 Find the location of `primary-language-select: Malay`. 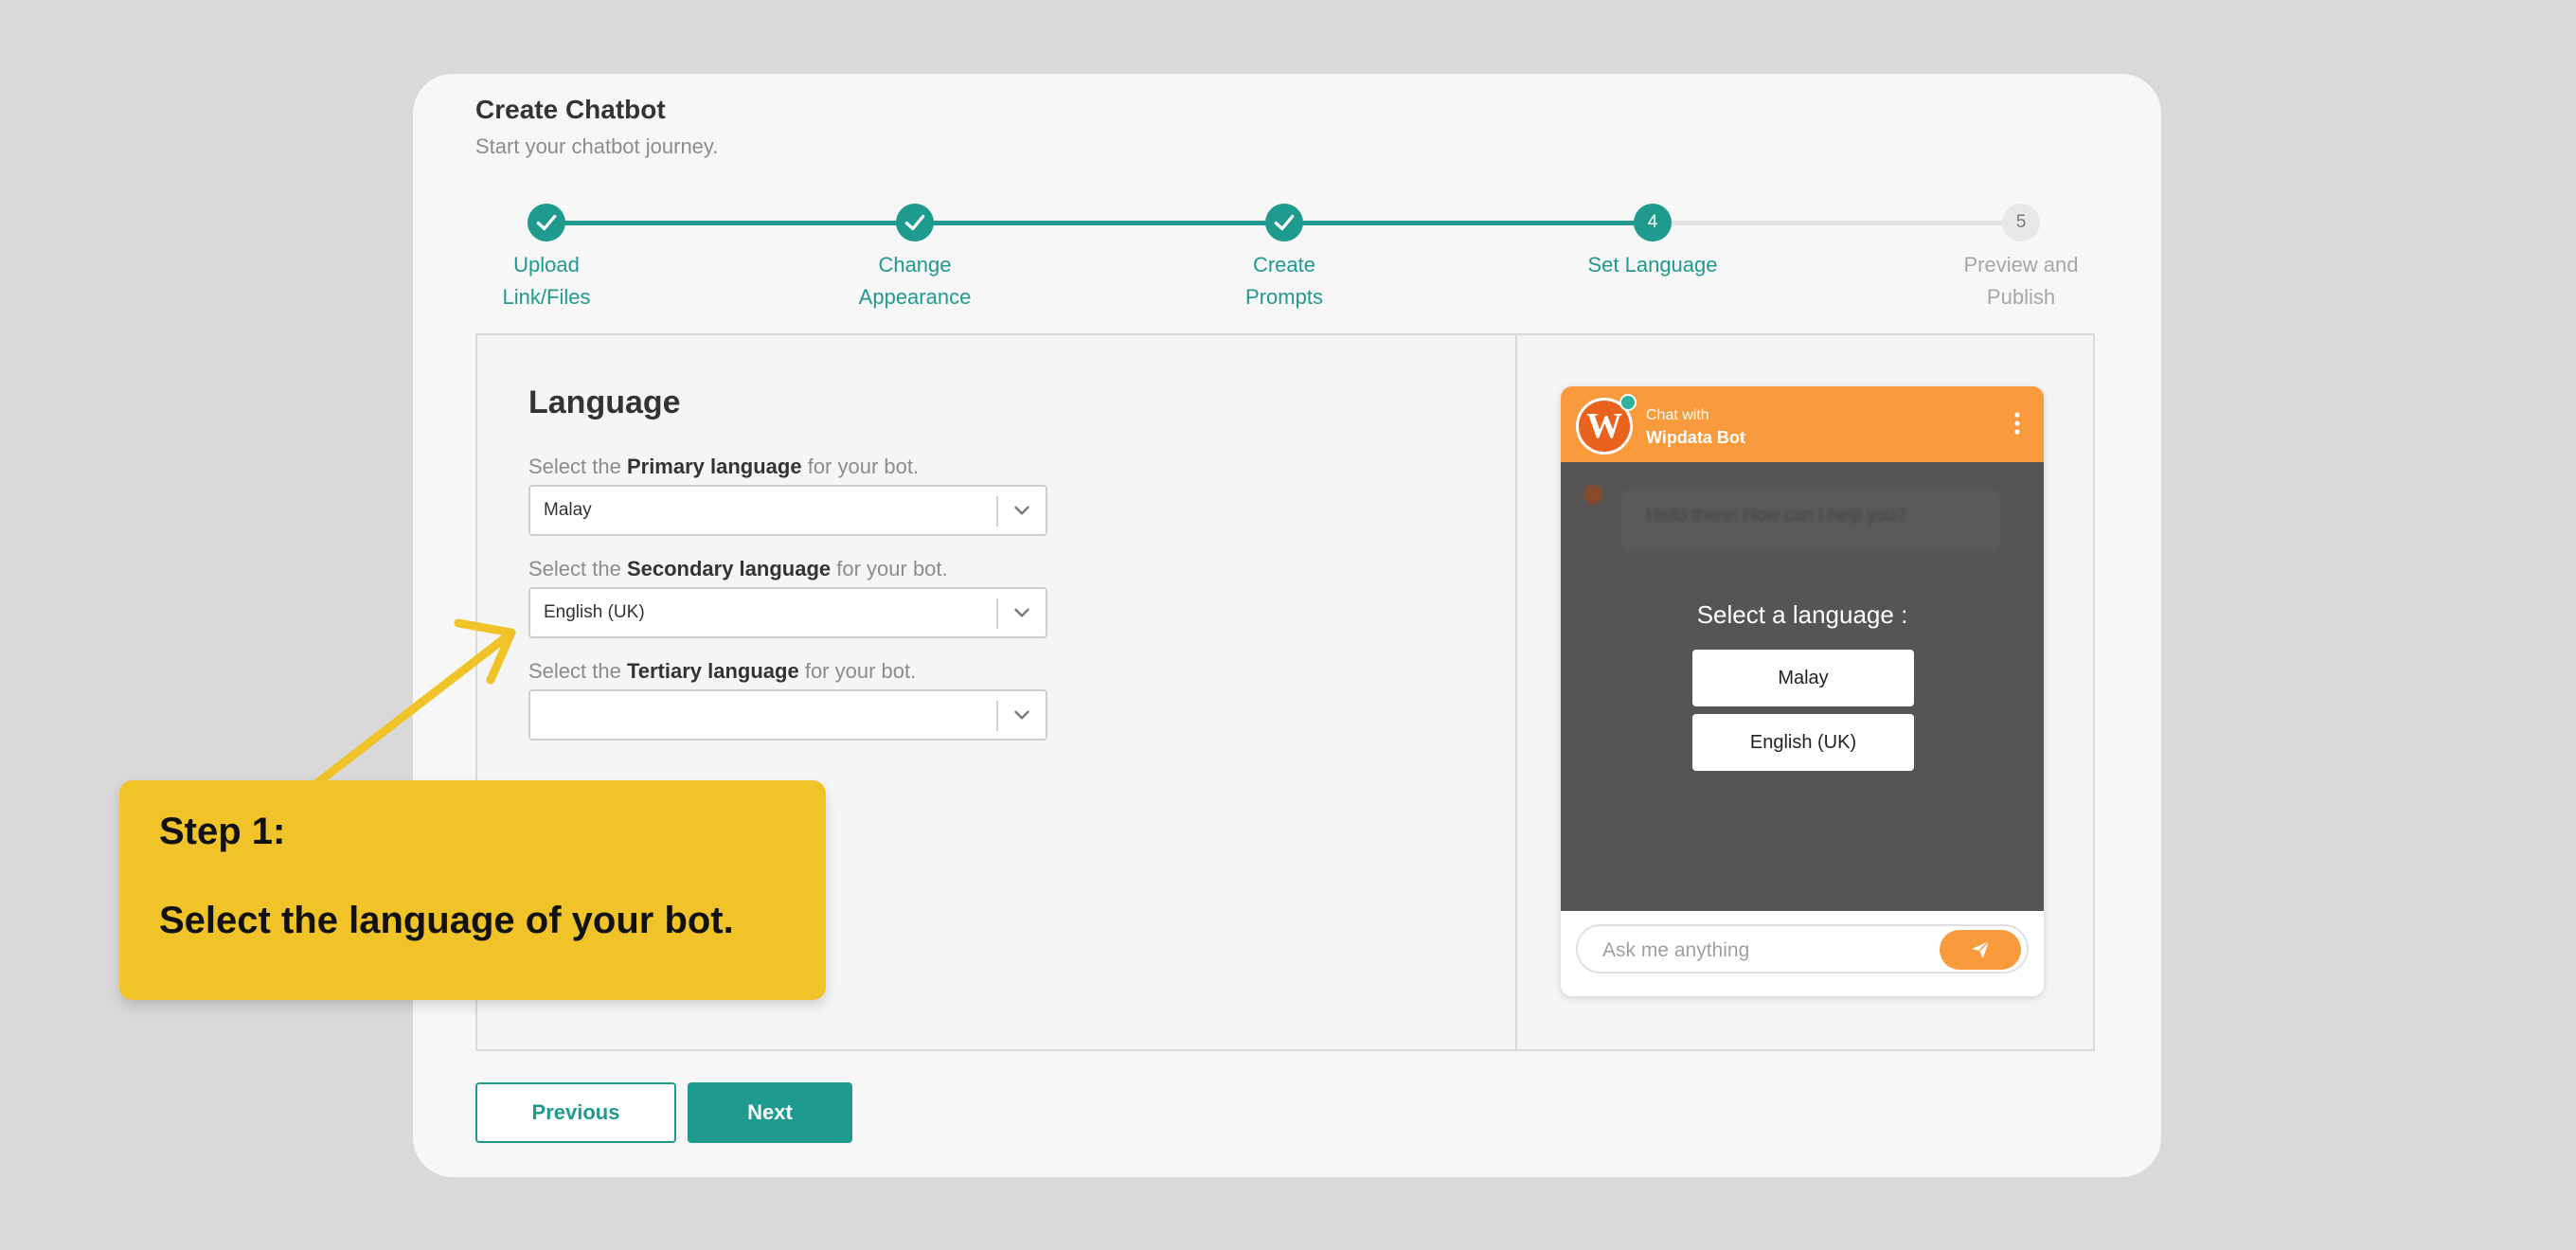

primary-language-select: Malay is located at coordinates (787, 511).